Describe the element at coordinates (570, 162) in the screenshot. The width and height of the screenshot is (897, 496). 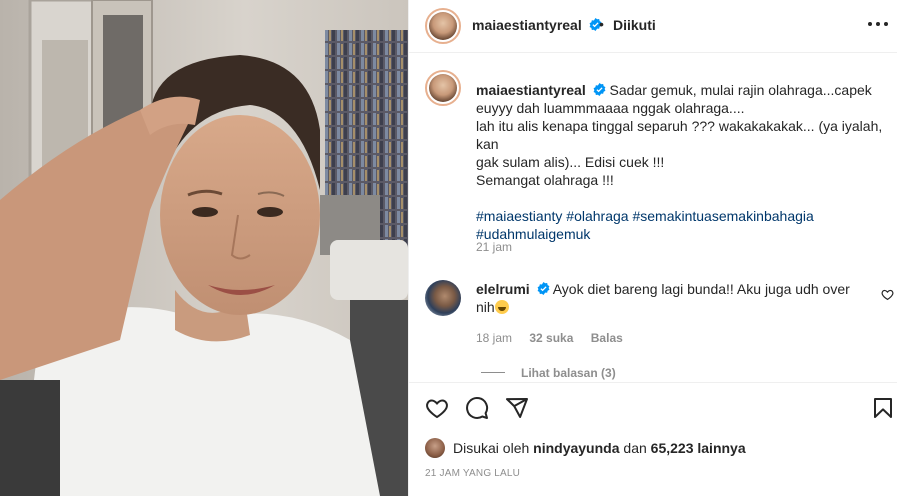
I see `caption-text-line: gak sulam alis)... Edisi cuek !!!` at that location.